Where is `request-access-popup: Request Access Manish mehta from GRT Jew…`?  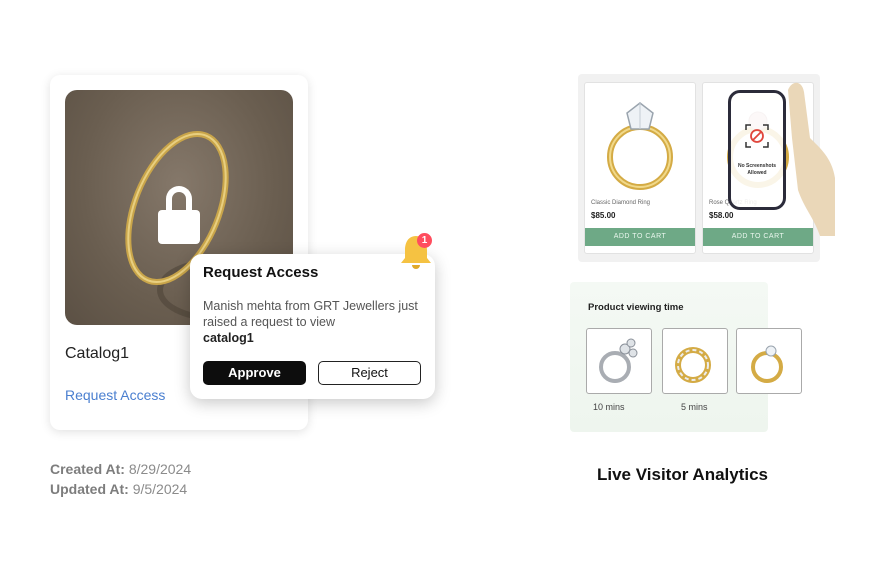
request-access-popup: Request Access Manish mehta from GRT Jew… is located at coordinates (312, 326).